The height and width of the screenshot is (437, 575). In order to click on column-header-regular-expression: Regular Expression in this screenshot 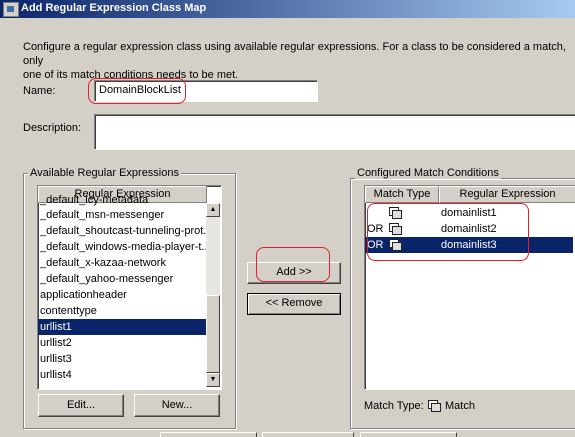, I will do `click(507, 194)`.